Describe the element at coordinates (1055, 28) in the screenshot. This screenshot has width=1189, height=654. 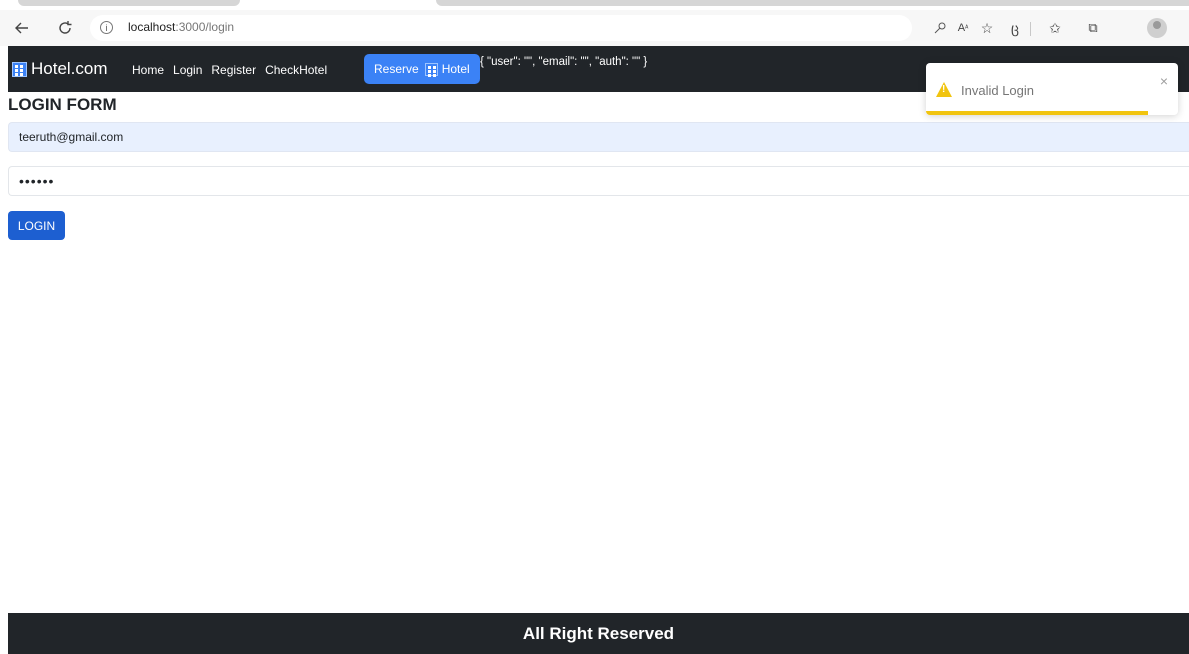
I see `favorites-list-icon: ✩` at that location.